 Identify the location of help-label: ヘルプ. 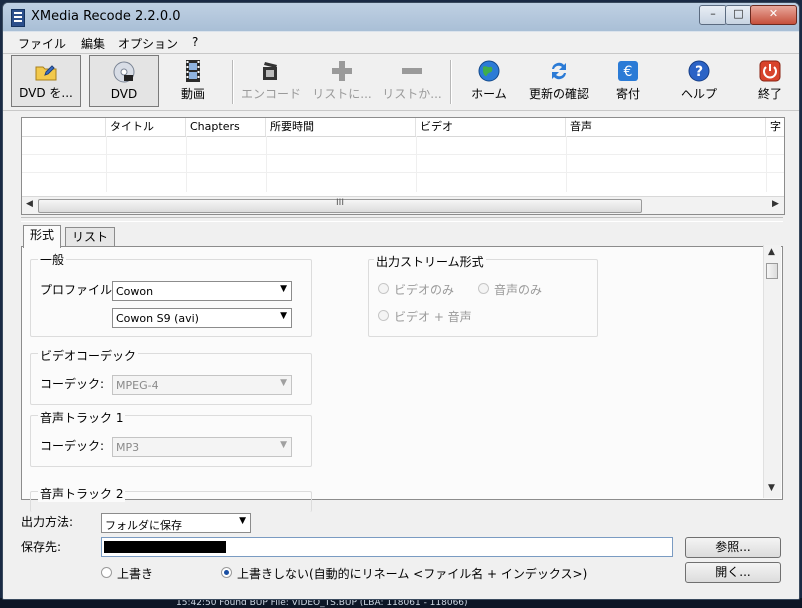
(698, 94).